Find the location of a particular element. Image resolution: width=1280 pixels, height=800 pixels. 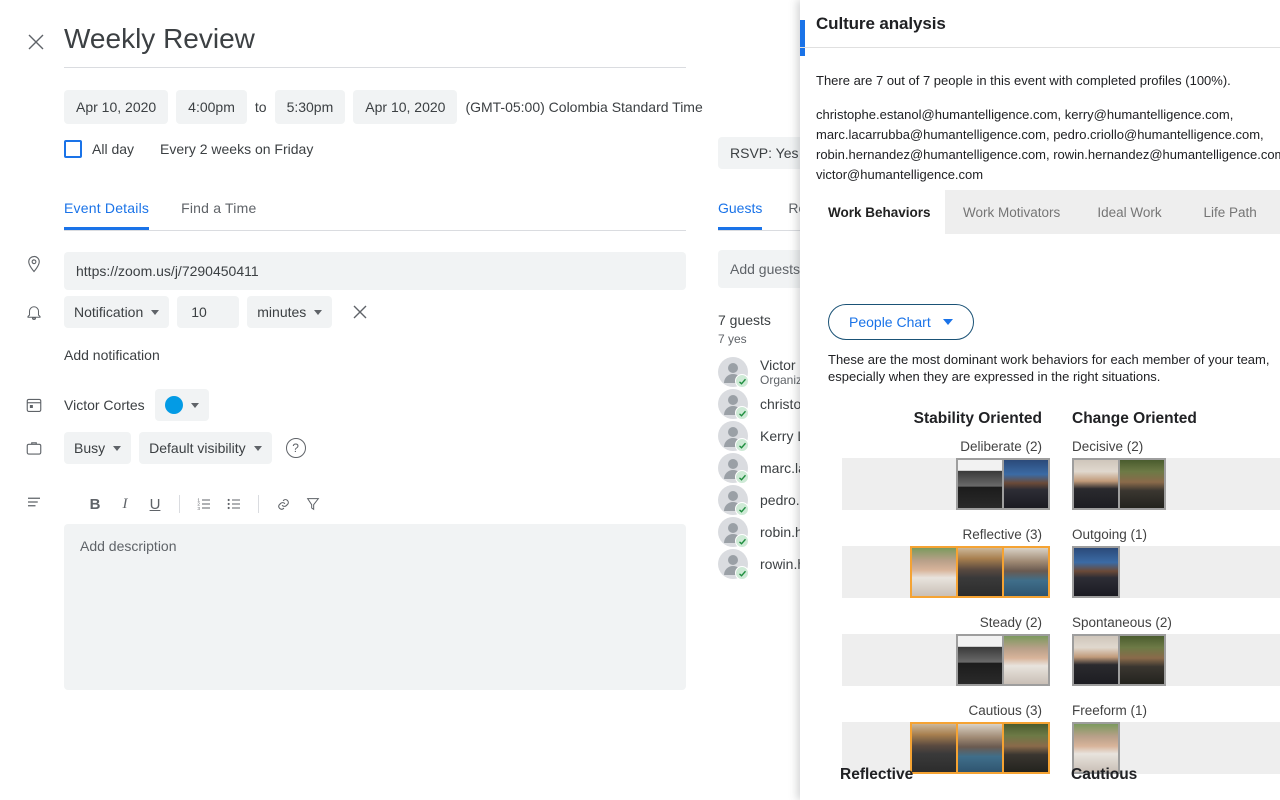

chart-group-freeform: Freeform (1) is located at coordinates (1176, 737).